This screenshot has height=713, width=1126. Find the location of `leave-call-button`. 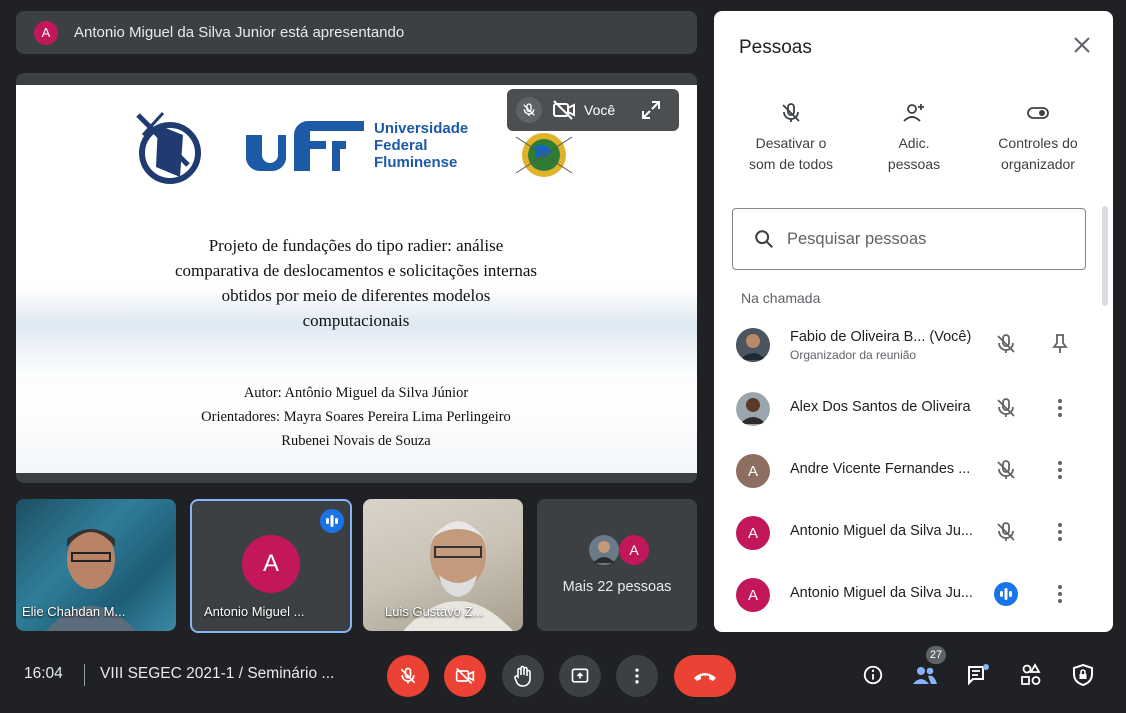

leave-call-button is located at coordinates (705, 676).